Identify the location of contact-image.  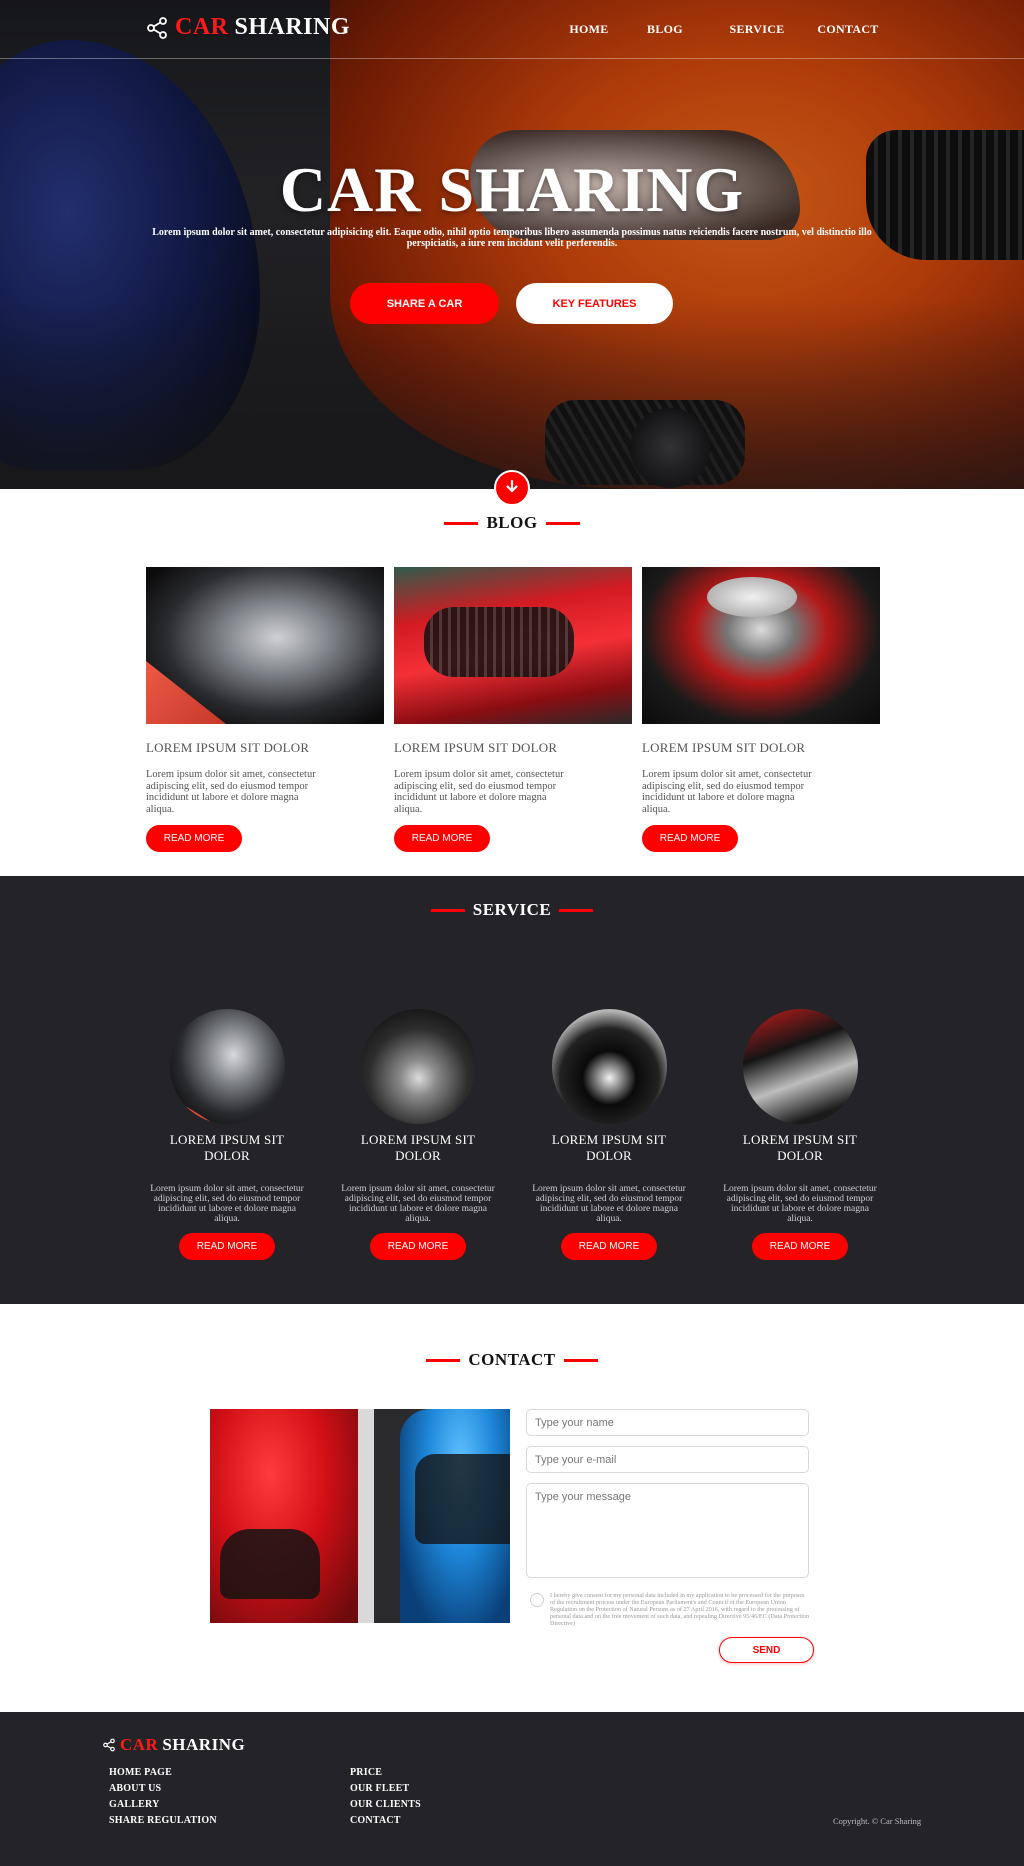
(360, 1516).